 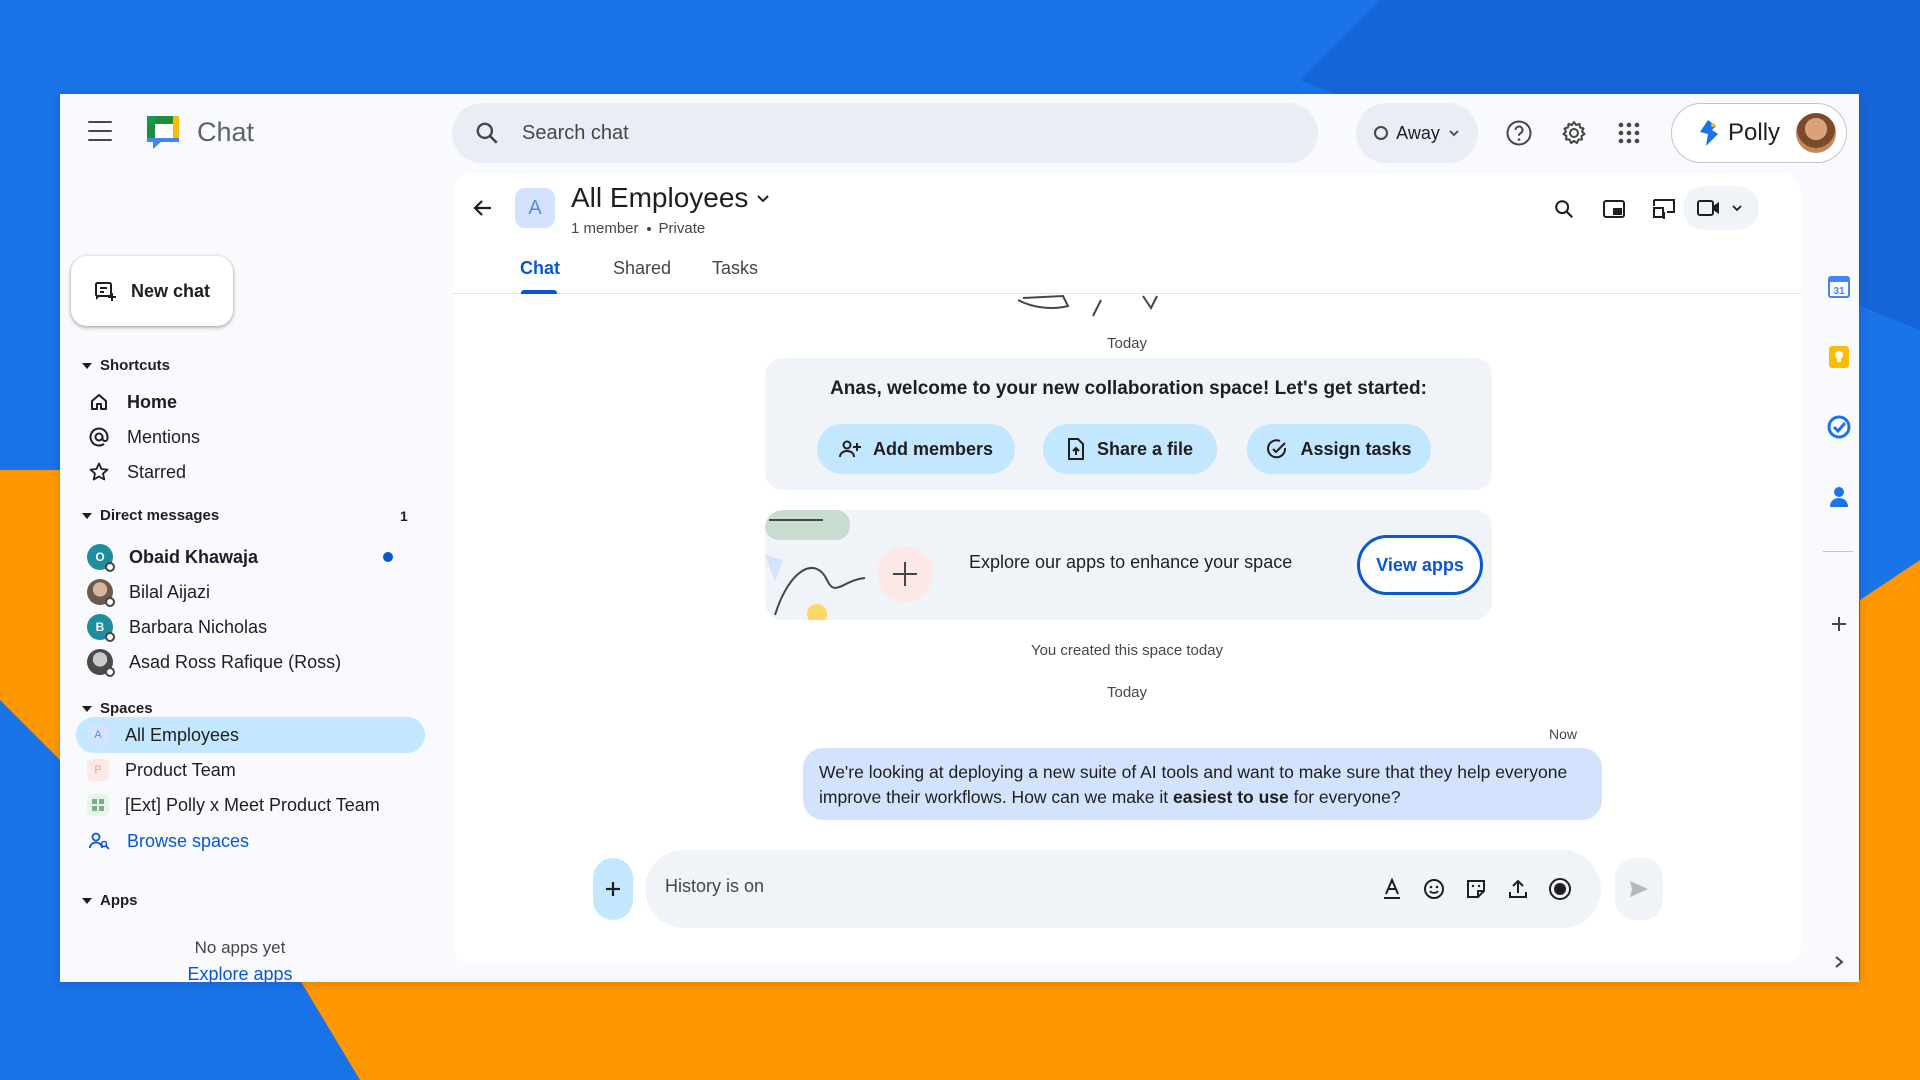 What do you see at coordinates (1629, 133) in the screenshot?
I see `apps-grid-icon` at bounding box center [1629, 133].